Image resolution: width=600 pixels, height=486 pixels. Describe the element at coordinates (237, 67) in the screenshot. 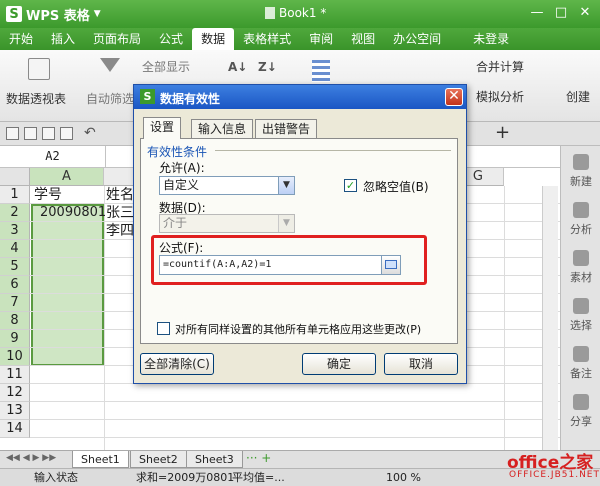

I see `sort-icon: A↓` at that location.